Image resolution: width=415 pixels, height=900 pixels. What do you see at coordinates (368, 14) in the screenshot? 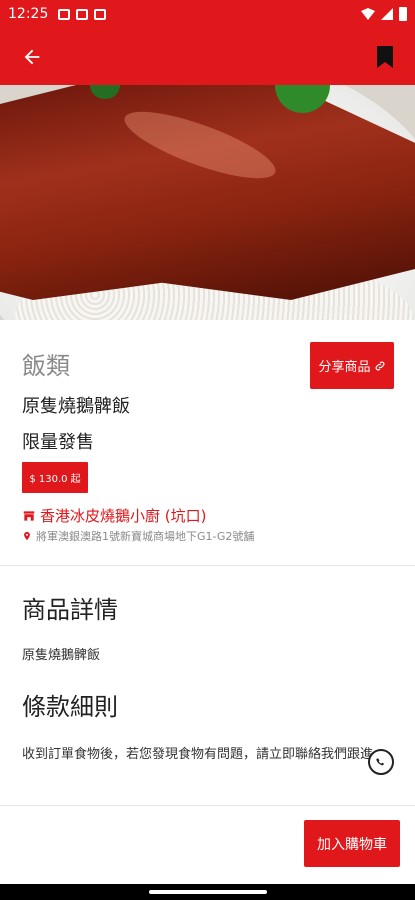
I see `wifi-icon` at bounding box center [368, 14].